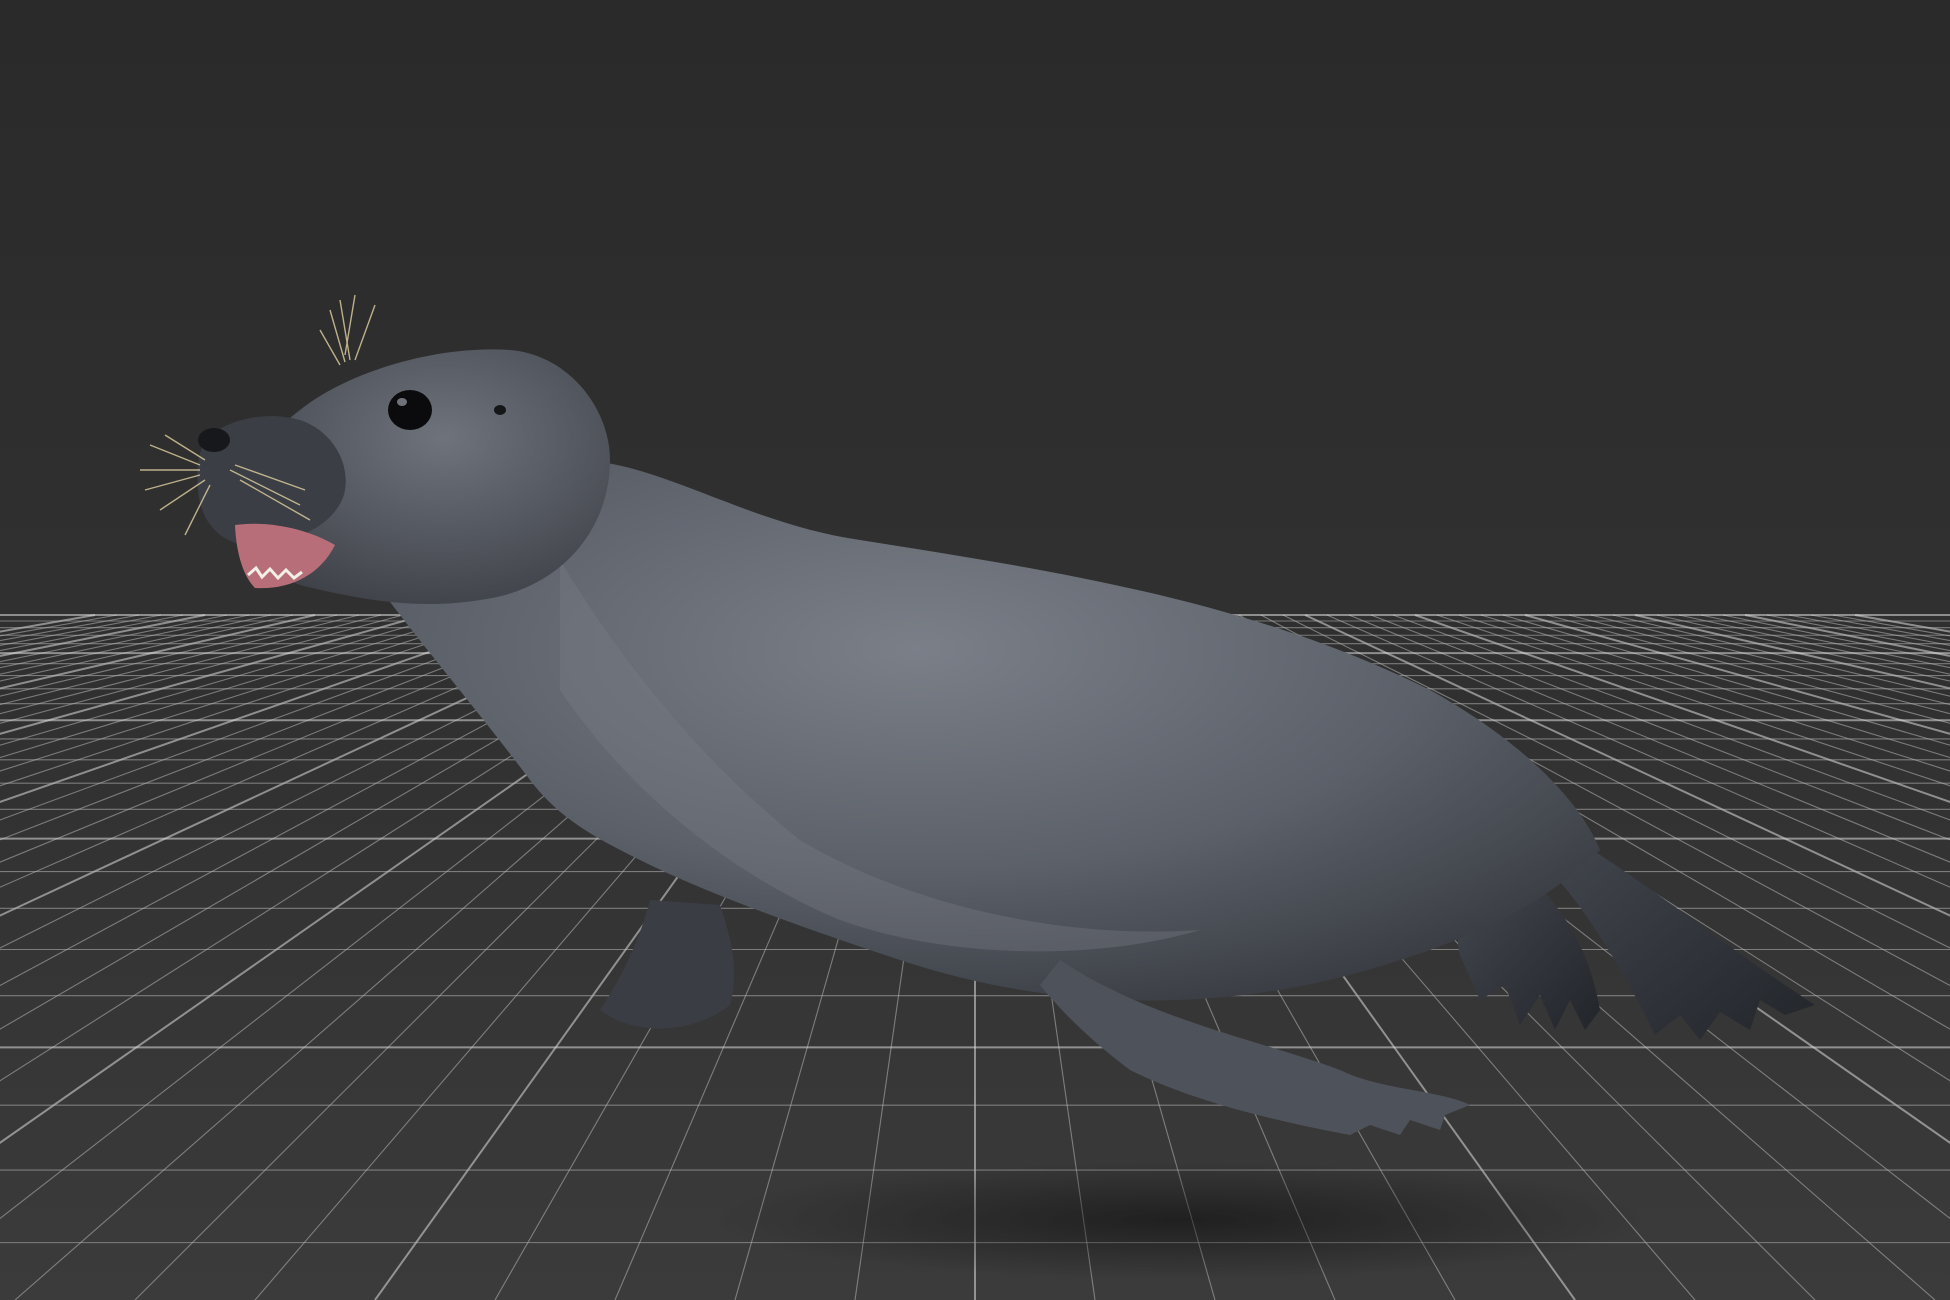  What do you see at coordinates (500, 410) in the screenshot?
I see `ear-hole` at bounding box center [500, 410].